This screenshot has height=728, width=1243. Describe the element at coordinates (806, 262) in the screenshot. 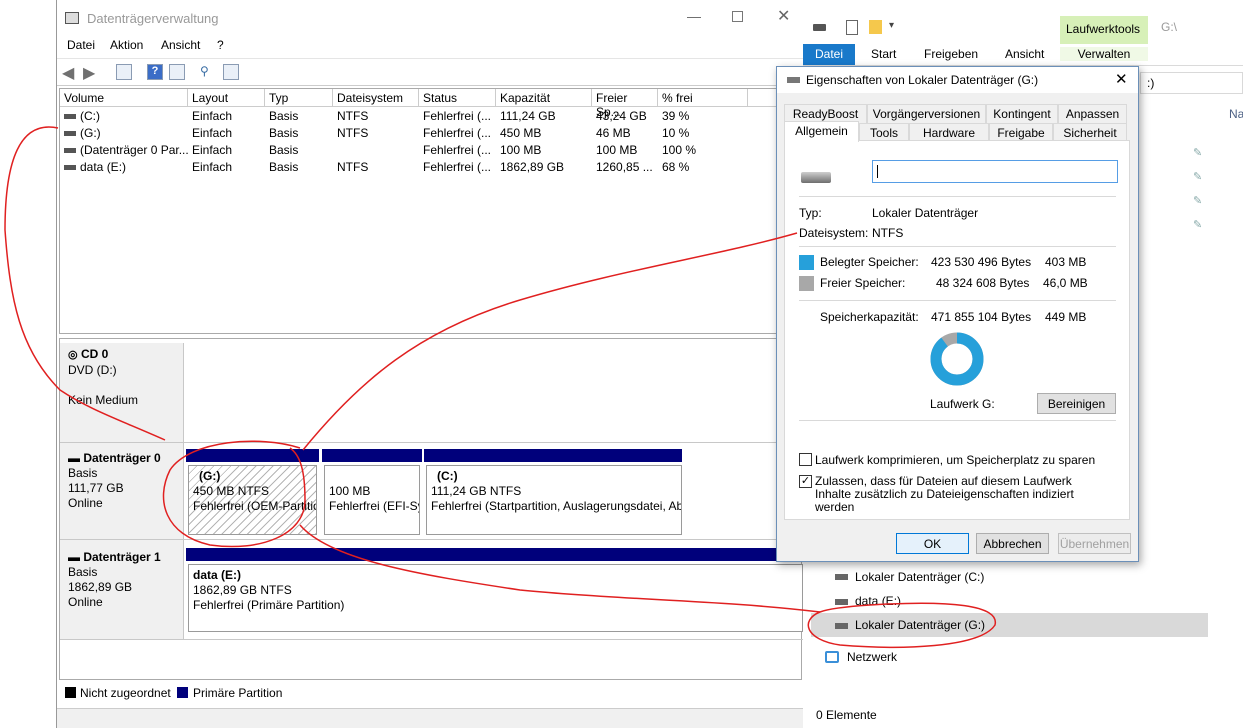

I see `used-swatch` at that location.